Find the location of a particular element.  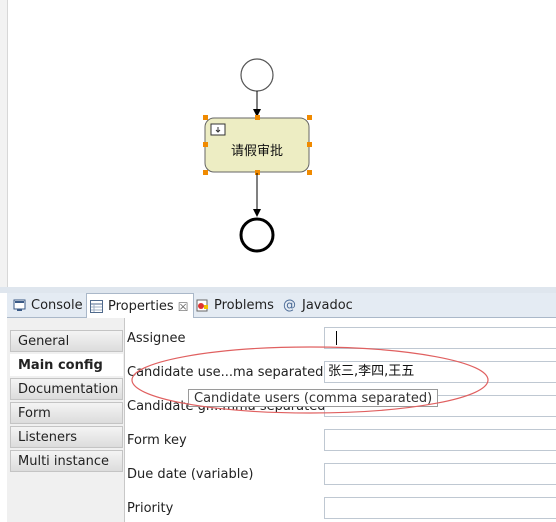

tab-javadoc: @ Javadoc is located at coordinates (318, 305).